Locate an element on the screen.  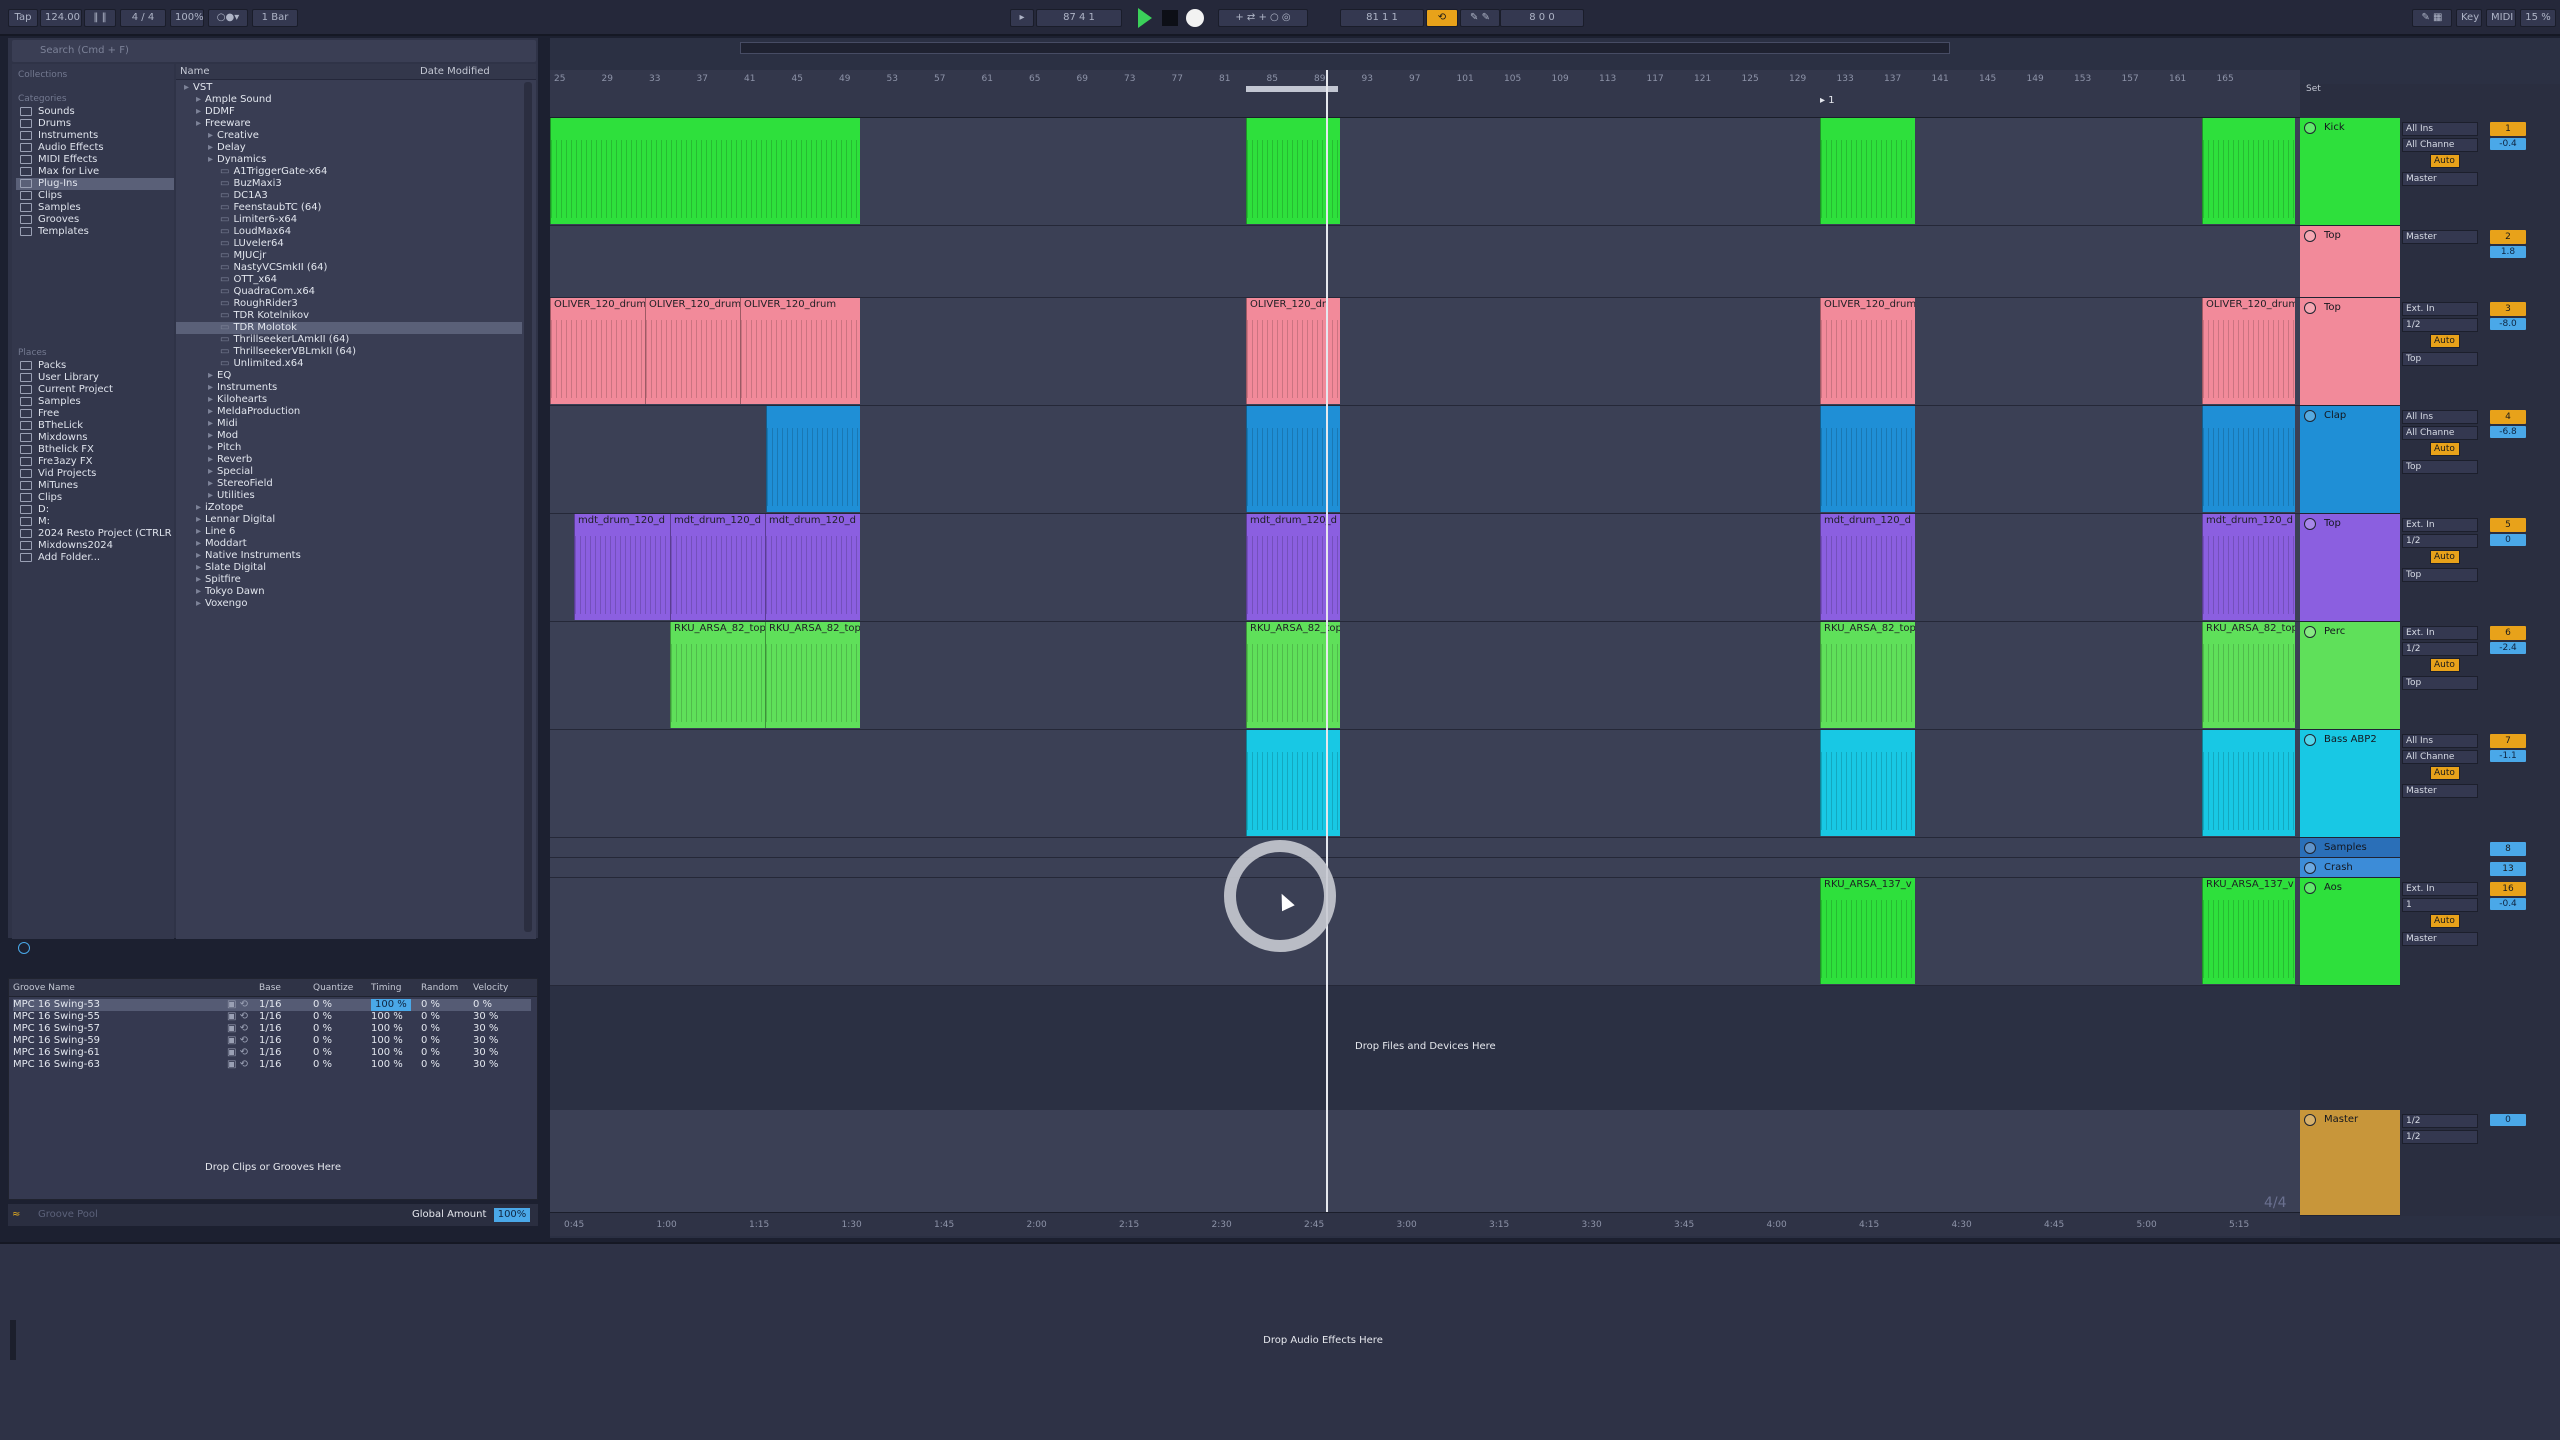
track-header: Top is located at coordinates (2350, 262).